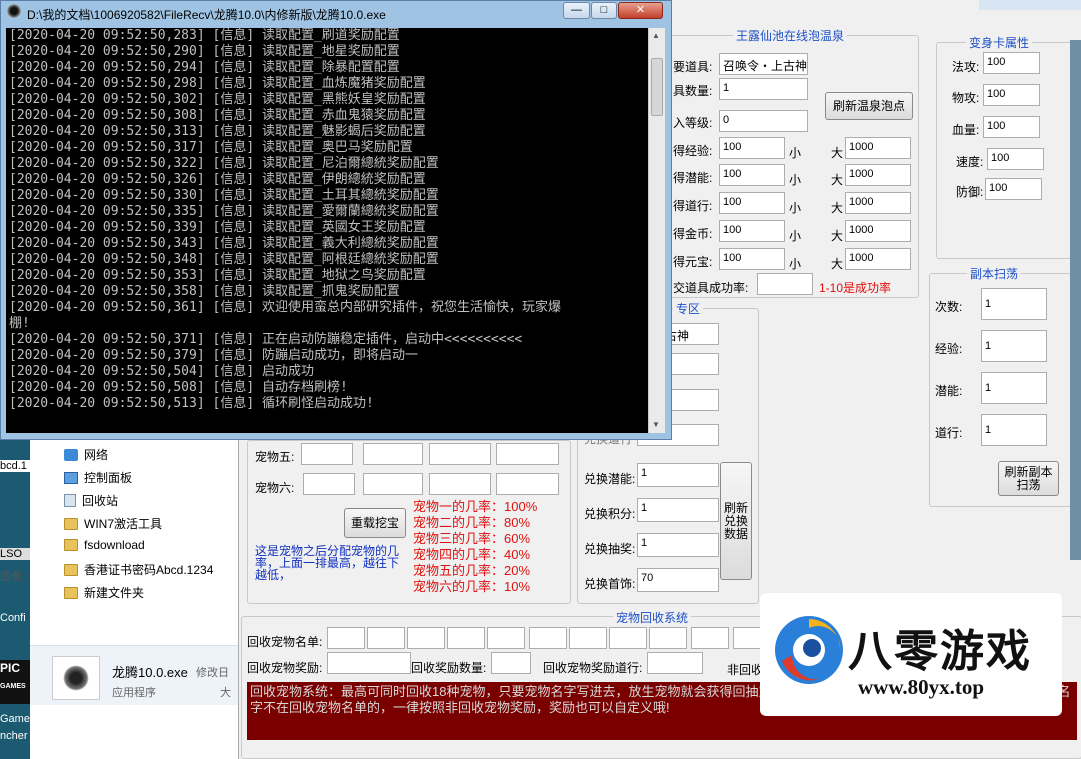 This screenshot has height=759, width=1081. Describe the element at coordinates (763, 121) in the screenshot. I see `level-field: 0` at that location.